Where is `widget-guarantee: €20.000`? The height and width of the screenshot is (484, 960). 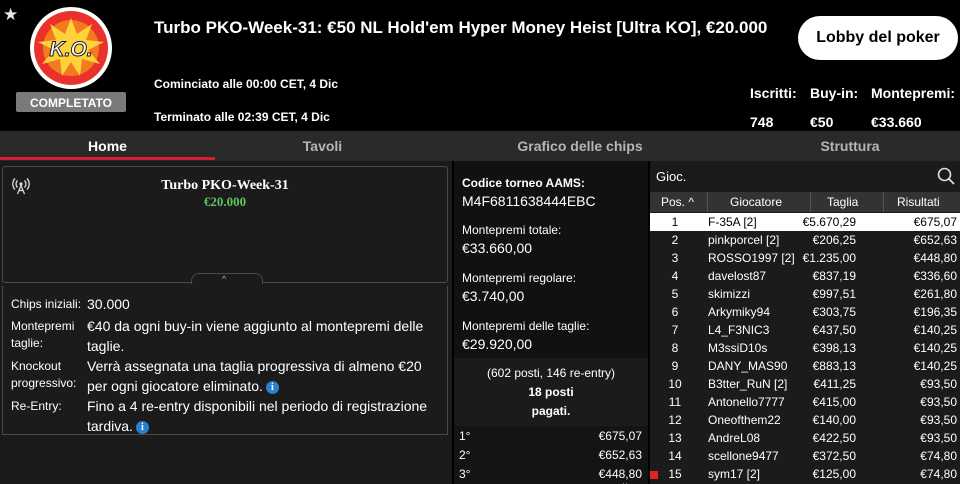
widget-guarantee: €20.000 is located at coordinates (225, 201).